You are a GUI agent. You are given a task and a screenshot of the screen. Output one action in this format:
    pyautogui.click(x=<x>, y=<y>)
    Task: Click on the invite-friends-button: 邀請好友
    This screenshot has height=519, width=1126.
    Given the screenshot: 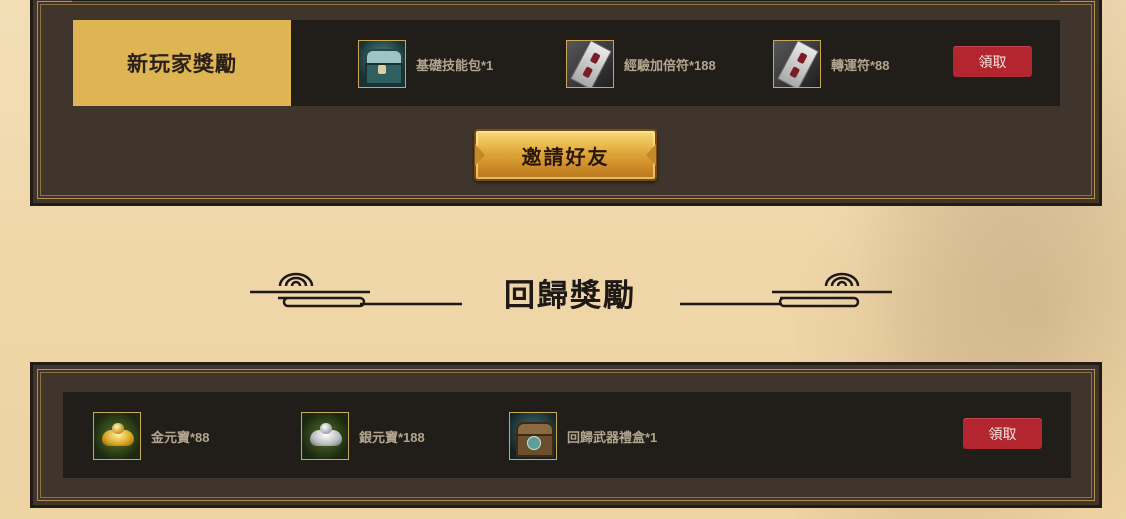 What is the action you would take?
    pyautogui.click(x=565, y=155)
    